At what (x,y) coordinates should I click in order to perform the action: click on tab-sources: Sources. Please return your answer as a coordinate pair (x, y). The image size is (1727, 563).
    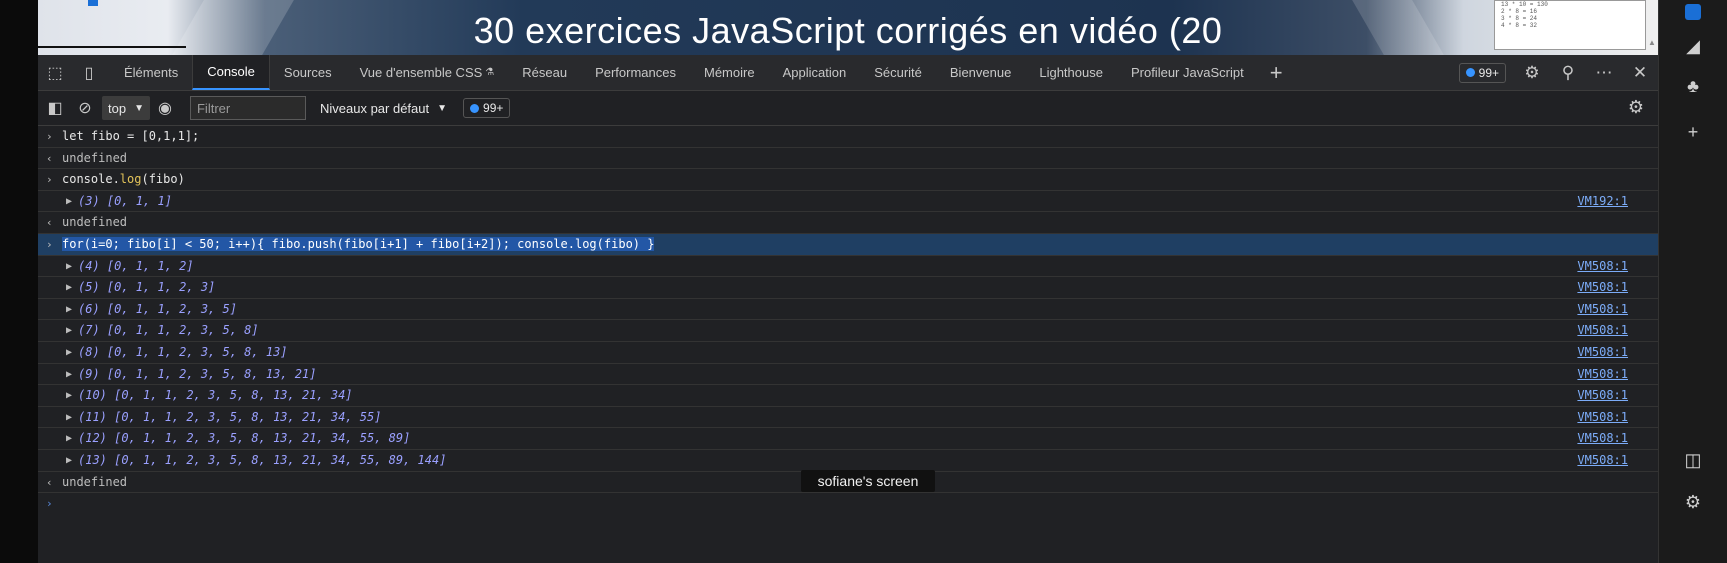
    Looking at the image, I should click on (308, 72).